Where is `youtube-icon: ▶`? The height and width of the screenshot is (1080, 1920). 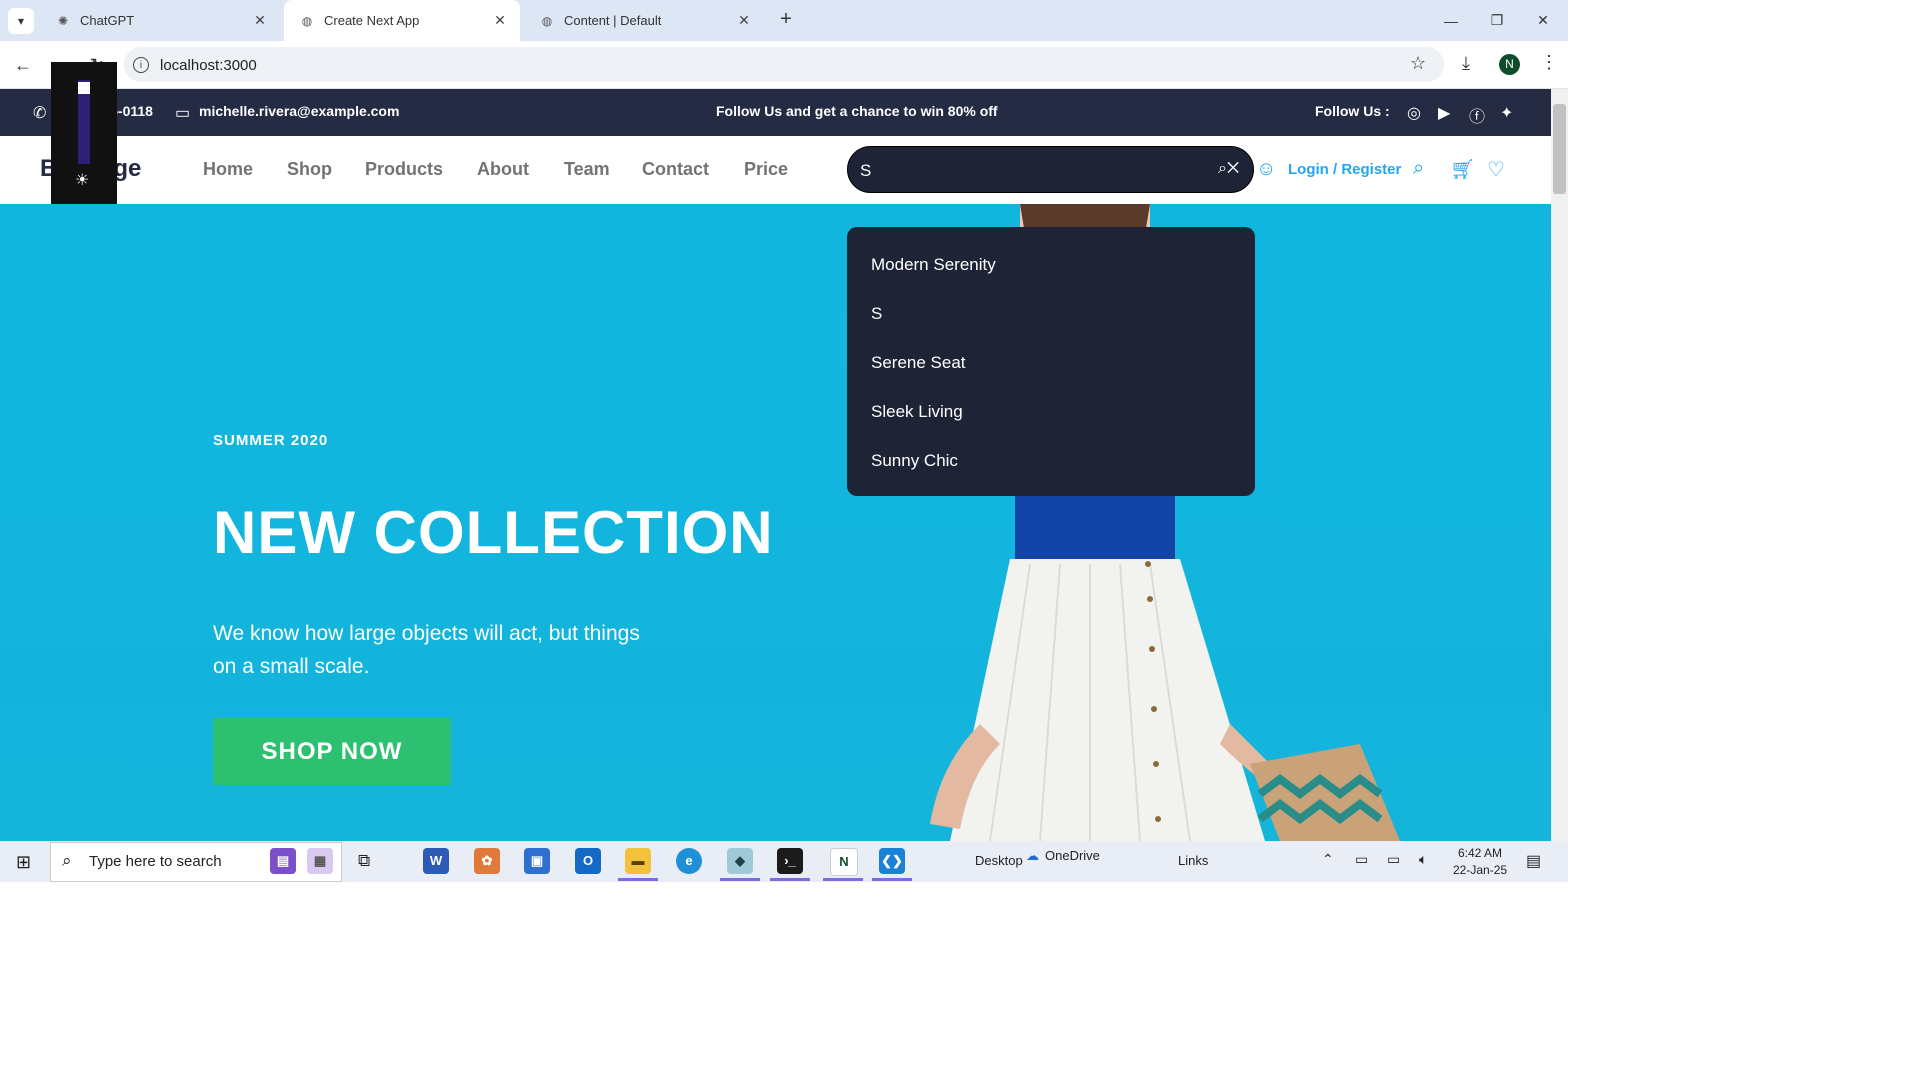 youtube-icon: ▶ is located at coordinates (1444, 113).